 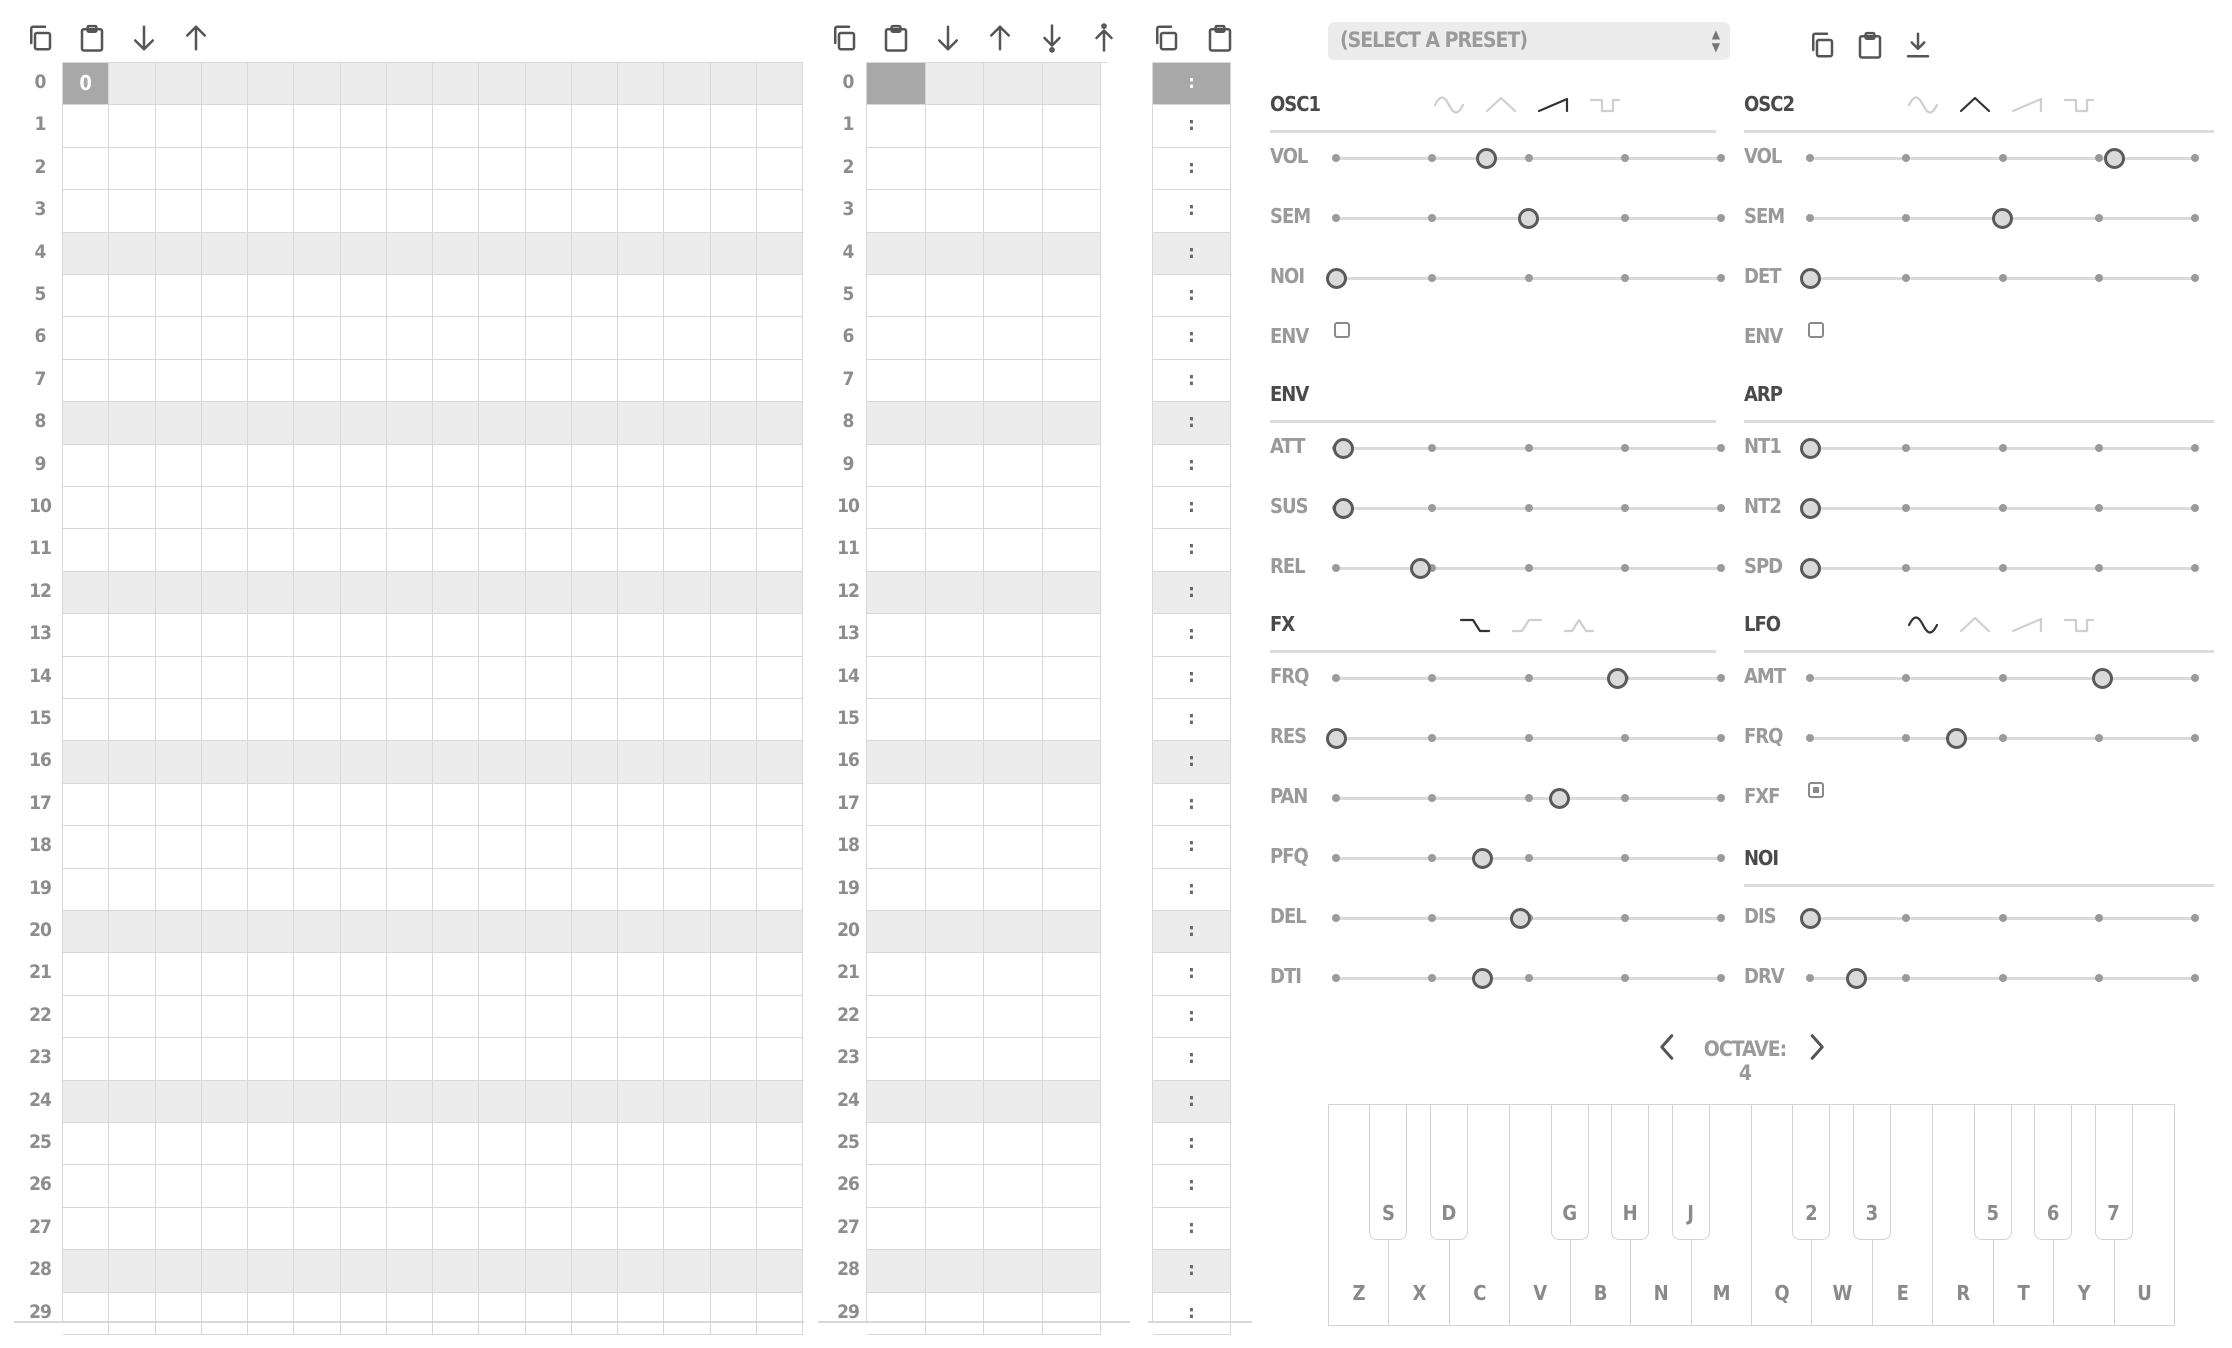 What do you see at coordinates (1999, 448) in the screenshot?
I see `slider-arp-nt1` at bounding box center [1999, 448].